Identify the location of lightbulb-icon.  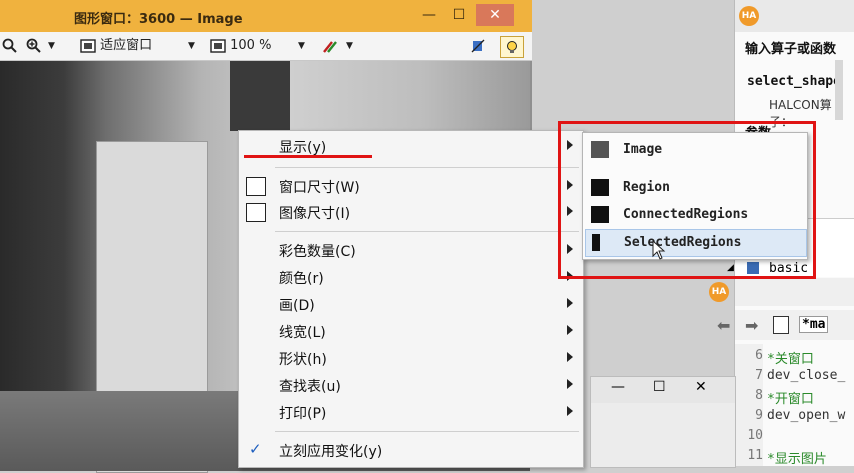
(512, 47).